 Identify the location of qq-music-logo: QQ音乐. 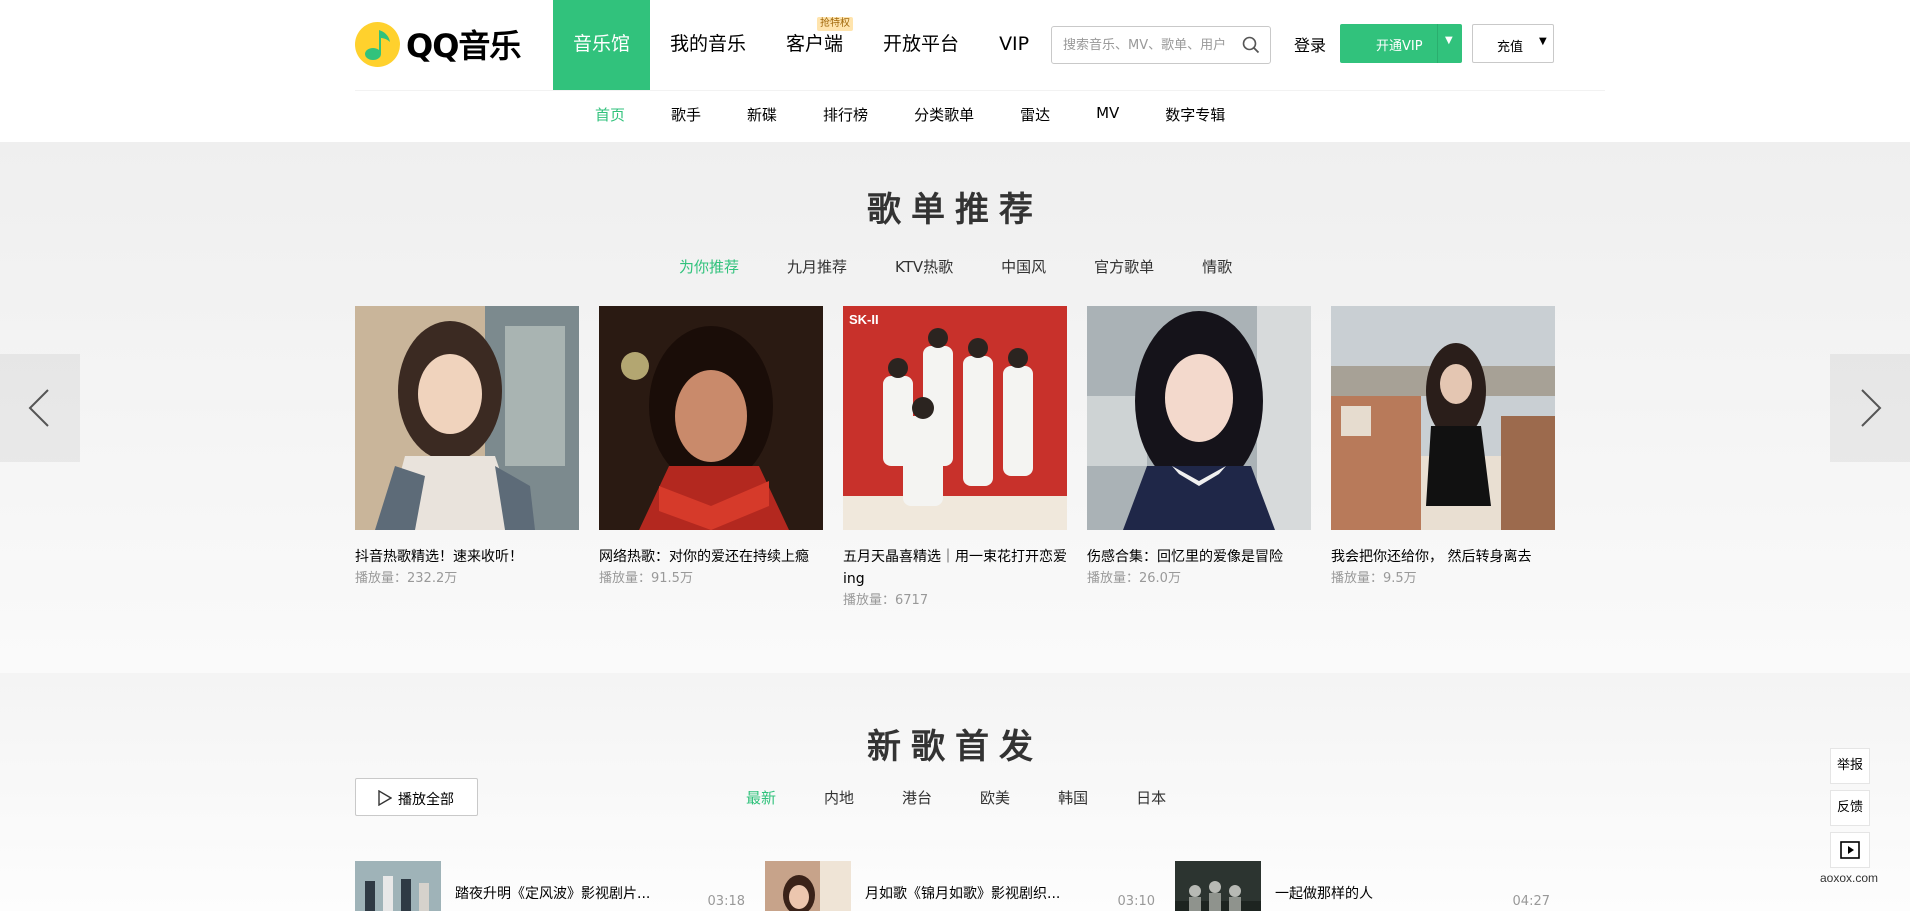
(438, 44).